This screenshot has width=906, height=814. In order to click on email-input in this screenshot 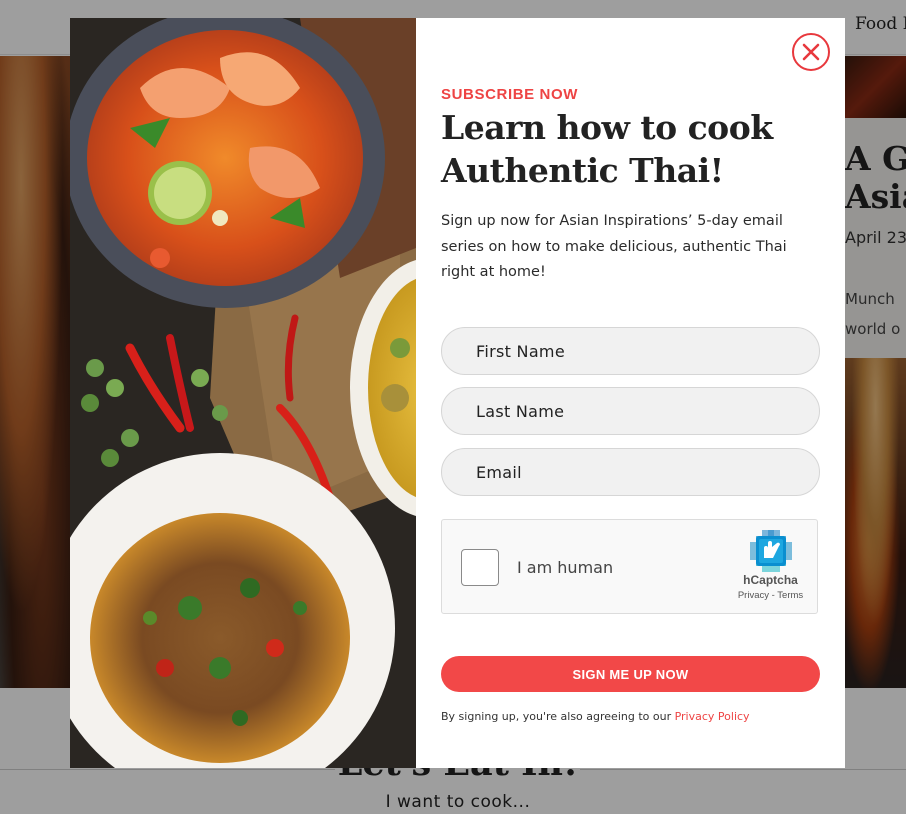, I will do `click(630, 472)`.